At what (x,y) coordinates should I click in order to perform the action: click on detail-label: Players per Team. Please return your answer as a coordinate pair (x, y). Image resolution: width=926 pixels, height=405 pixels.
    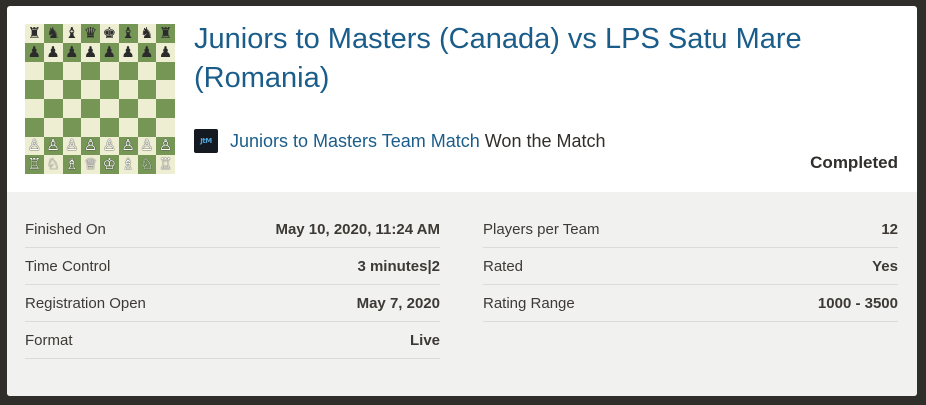
    Looking at the image, I should click on (541, 229).